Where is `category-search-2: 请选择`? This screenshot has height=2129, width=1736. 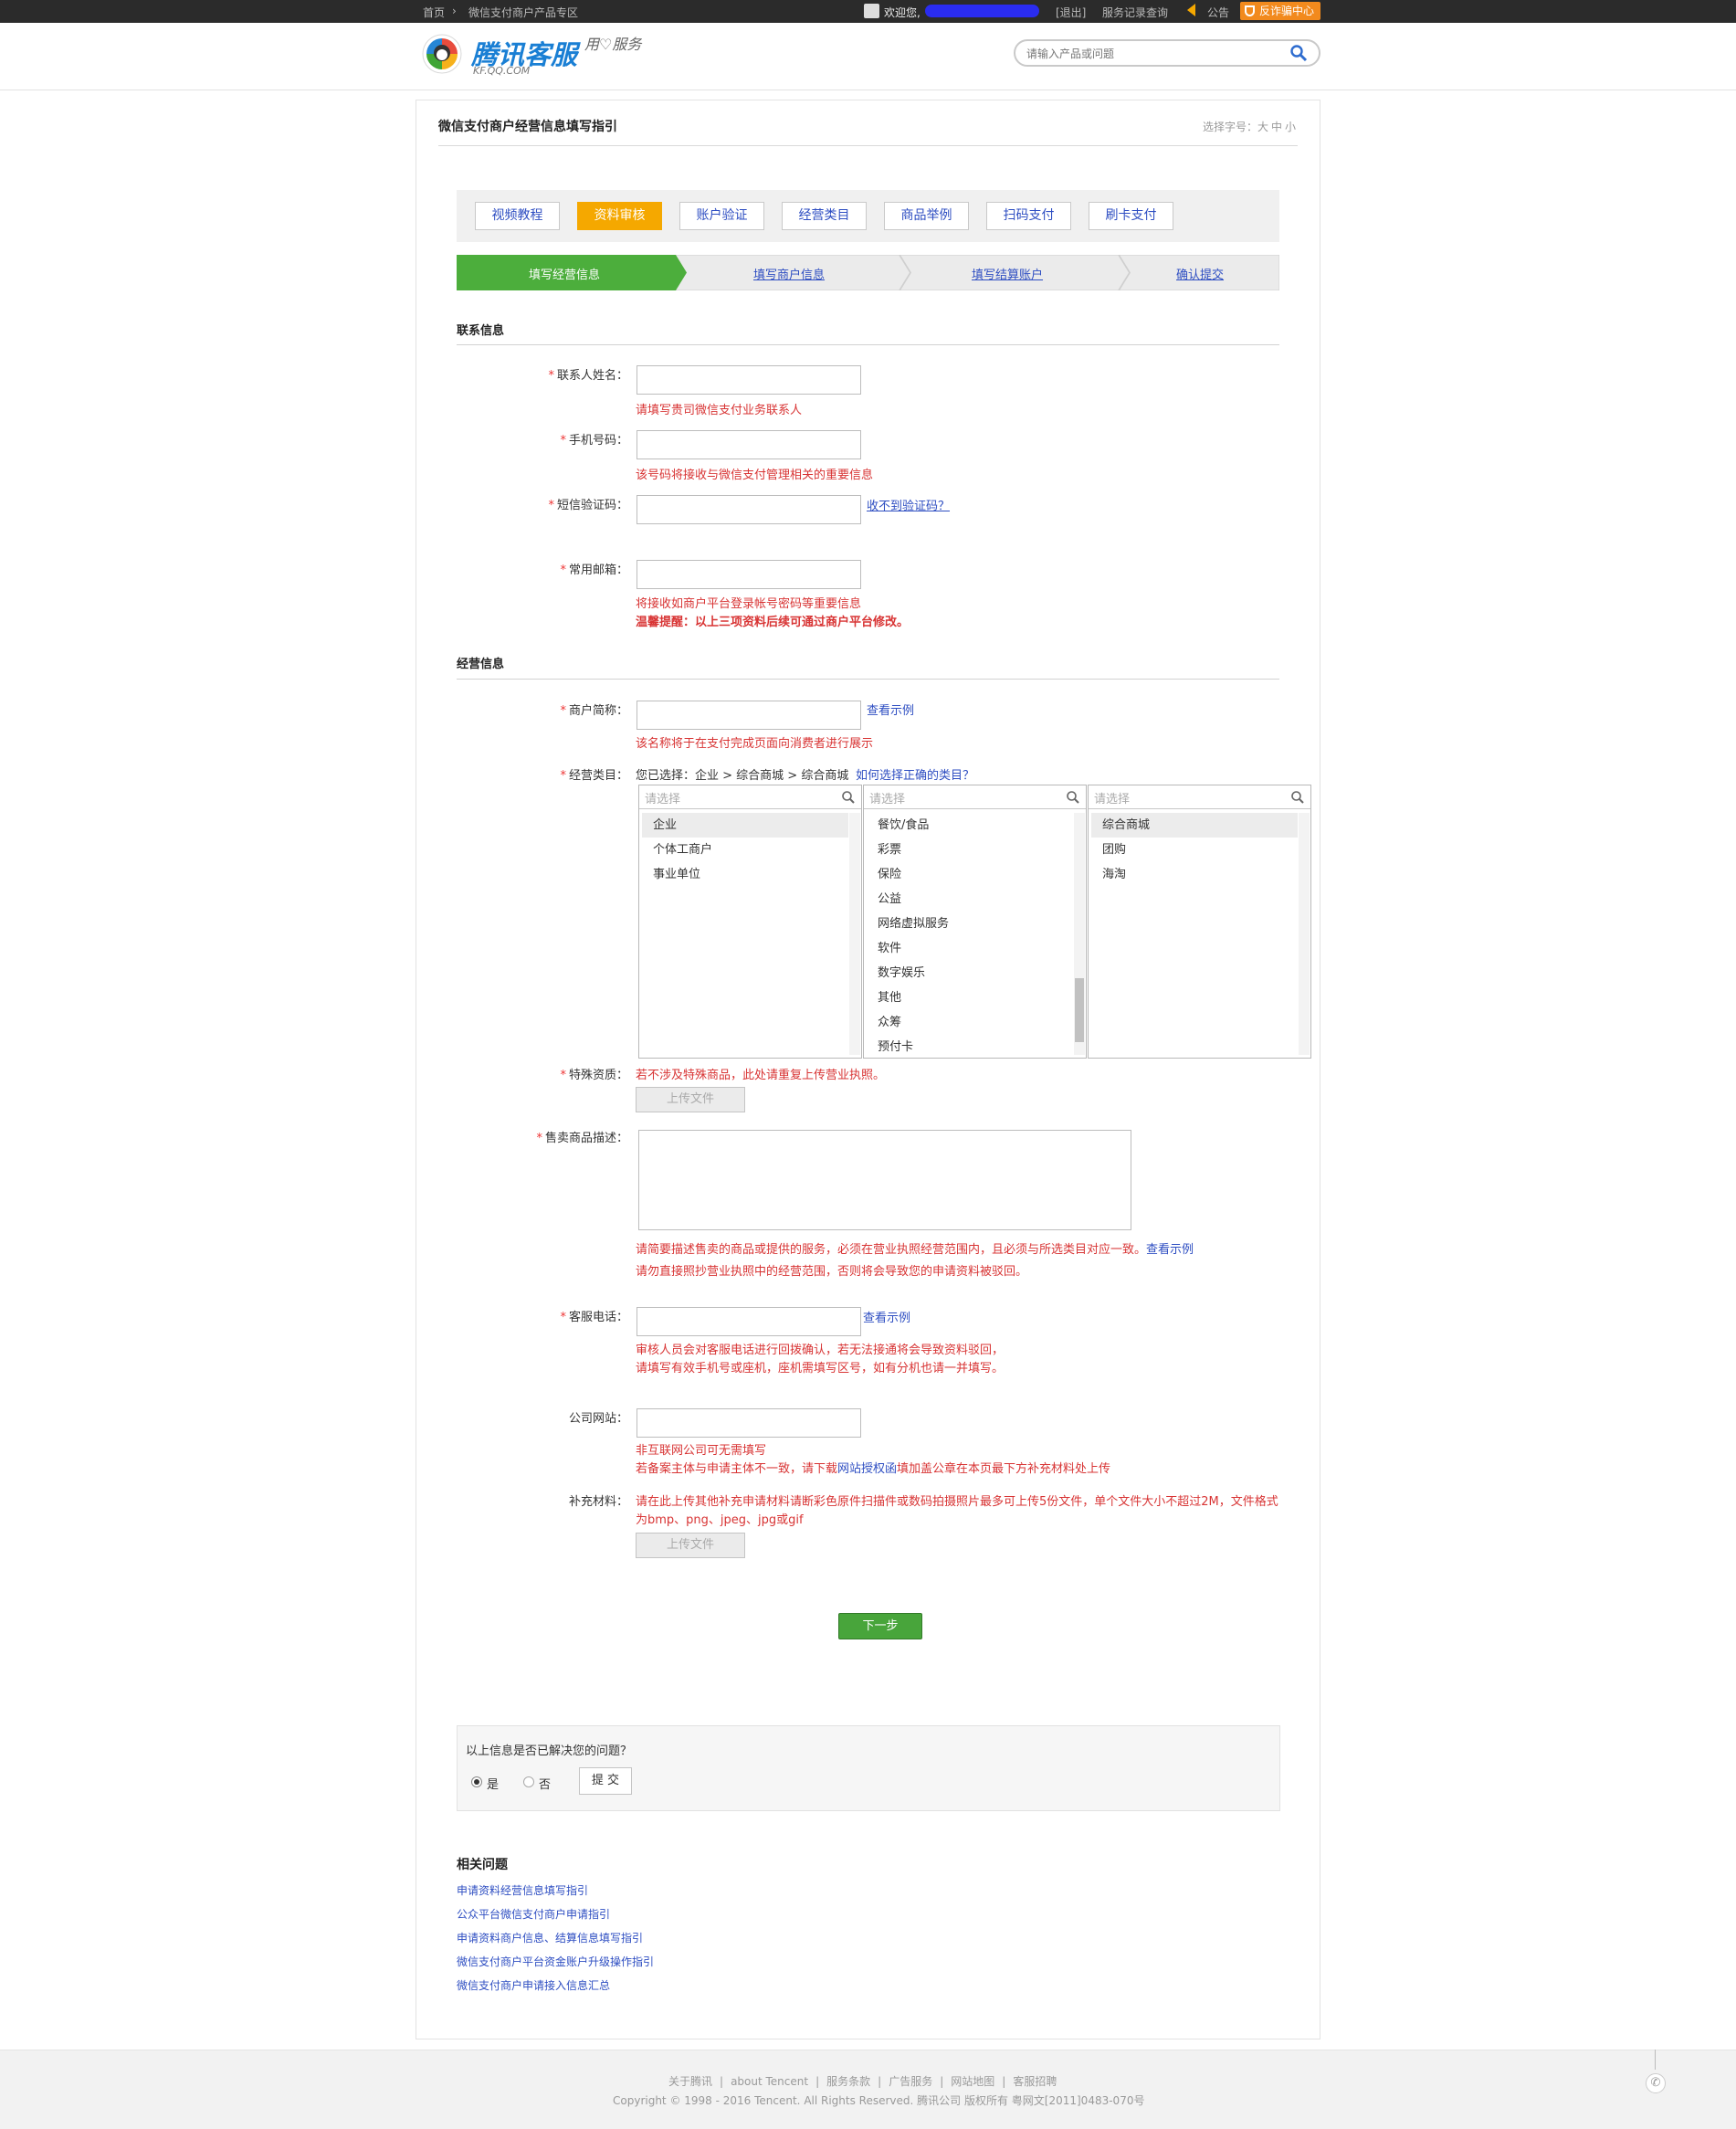 category-search-2: 请选择 is located at coordinates (975, 797).